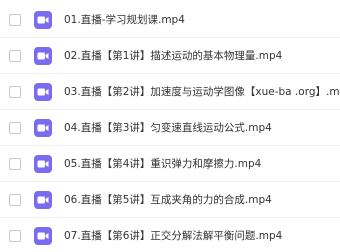 This screenshot has height=252, width=340. I want to click on file-row: 02.直播【第1讲】描述运动的基本物理量.mp4, so click(170, 56).